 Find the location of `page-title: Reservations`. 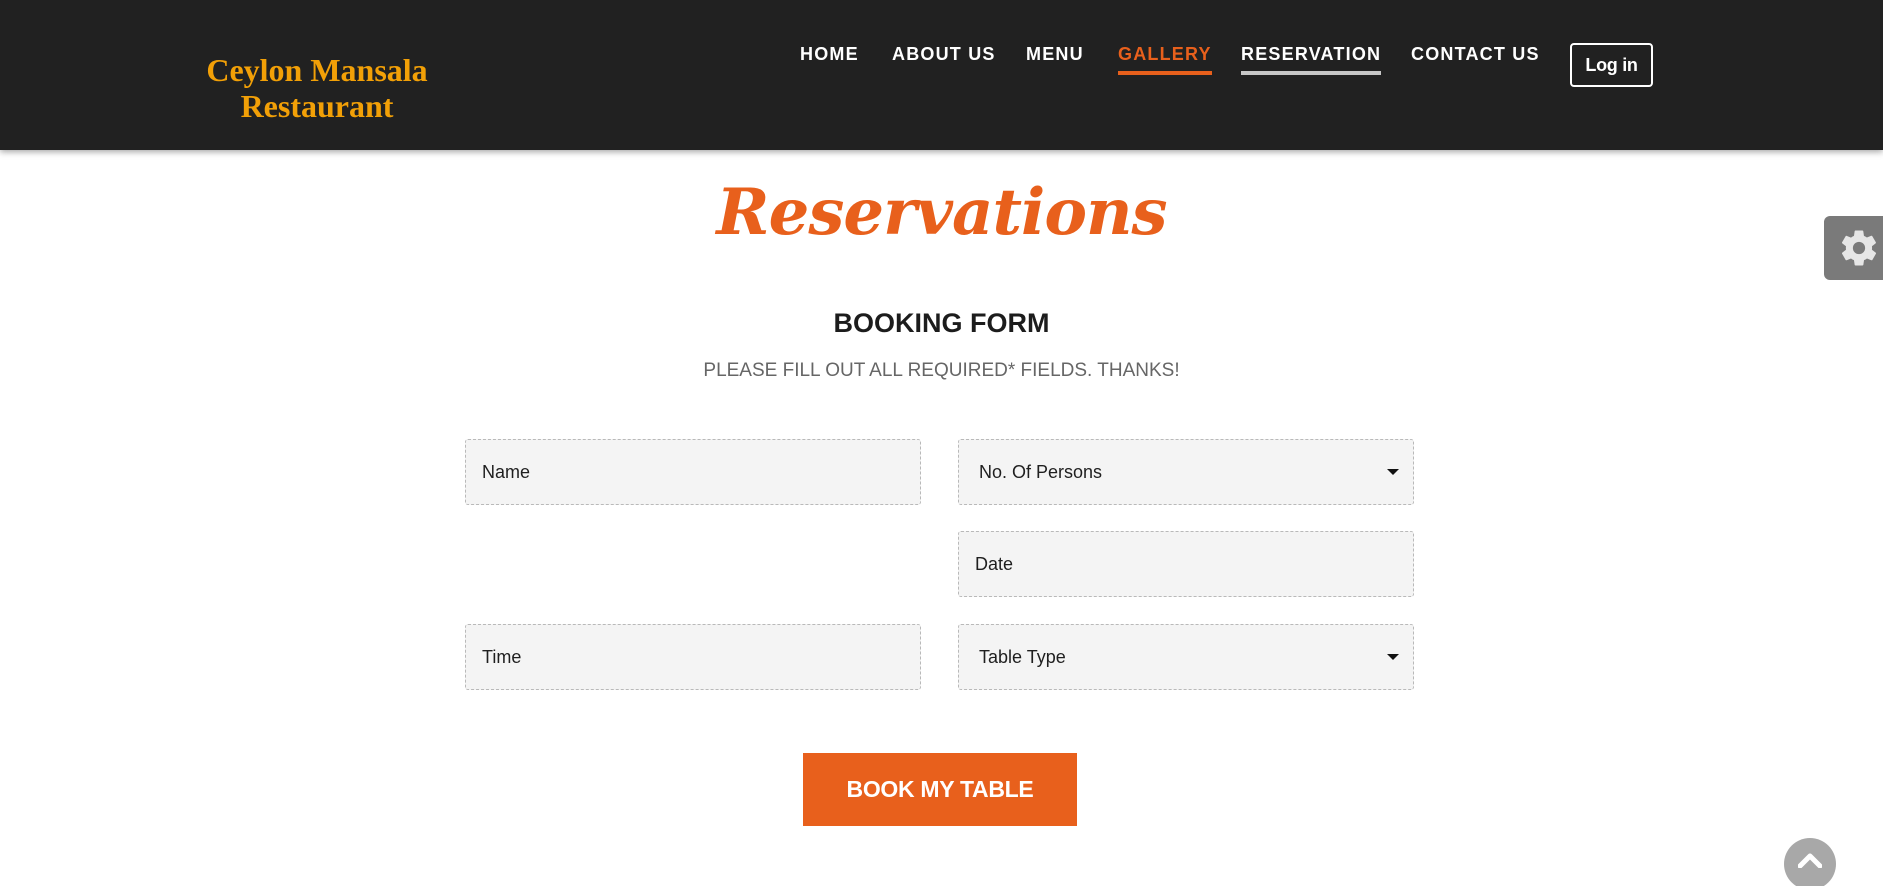

page-title: Reservations is located at coordinates (941, 212).